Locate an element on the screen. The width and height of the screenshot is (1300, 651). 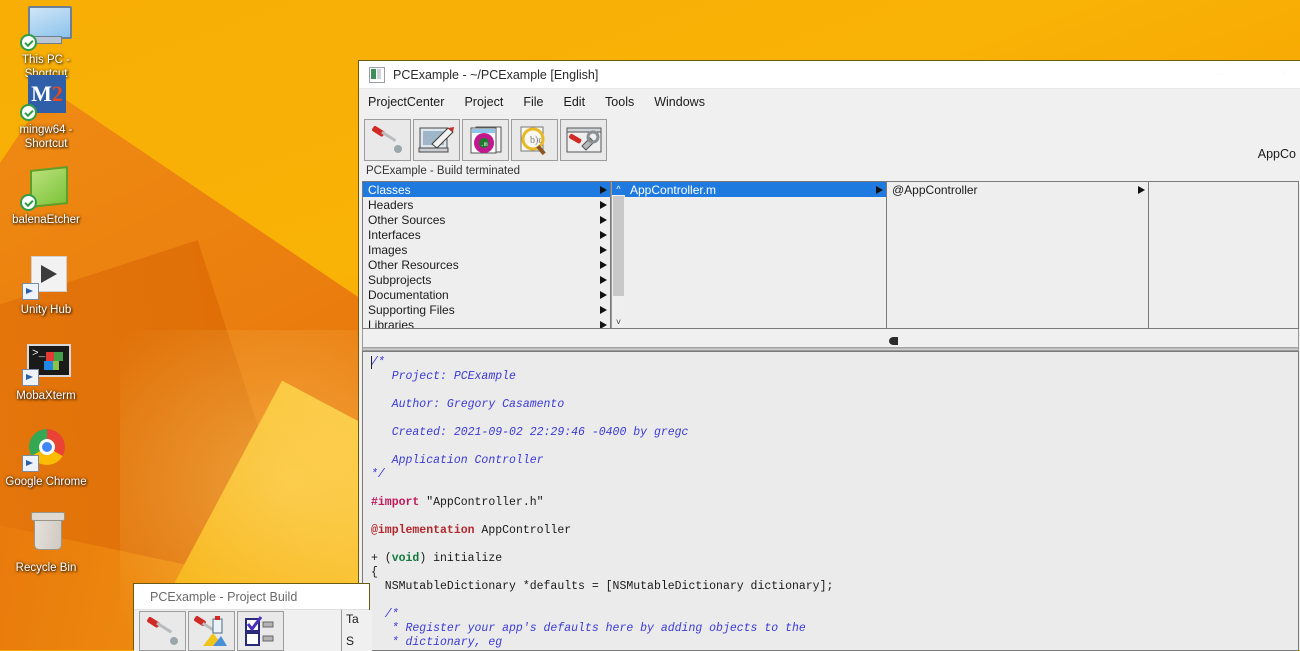
code-token: { is located at coordinates (374, 572).